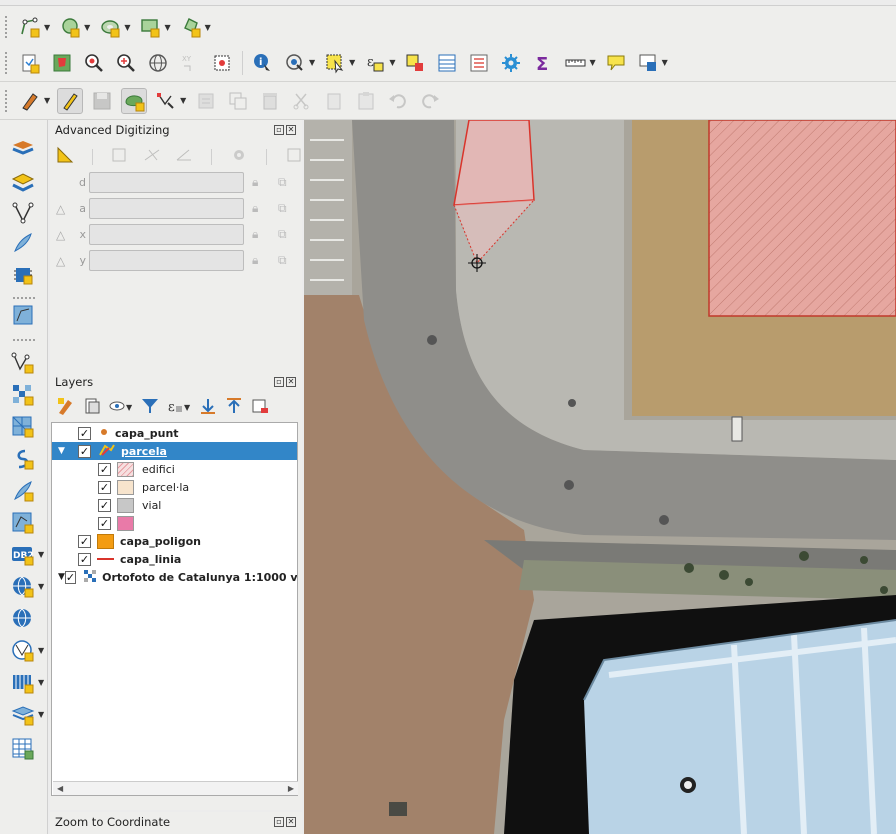 The image size is (896, 834). Describe the element at coordinates (66, 407) in the screenshot. I see `style-icon` at that location.